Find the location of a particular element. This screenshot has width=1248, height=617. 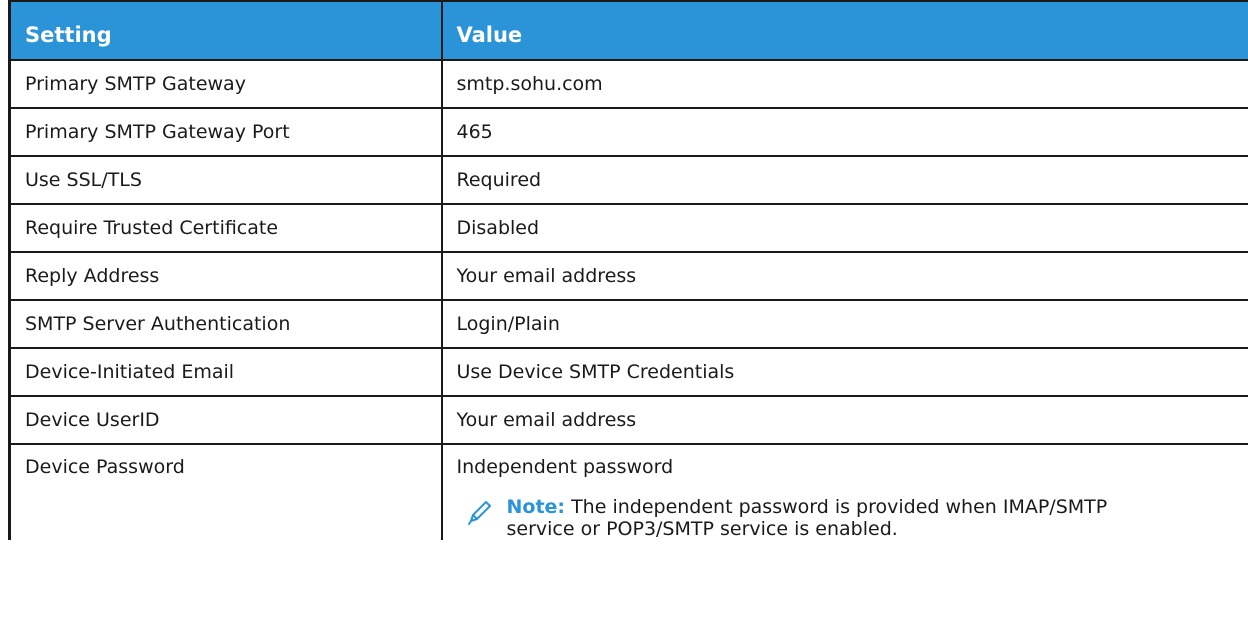

setting-cell: Device Password is located at coordinates (225, 491).